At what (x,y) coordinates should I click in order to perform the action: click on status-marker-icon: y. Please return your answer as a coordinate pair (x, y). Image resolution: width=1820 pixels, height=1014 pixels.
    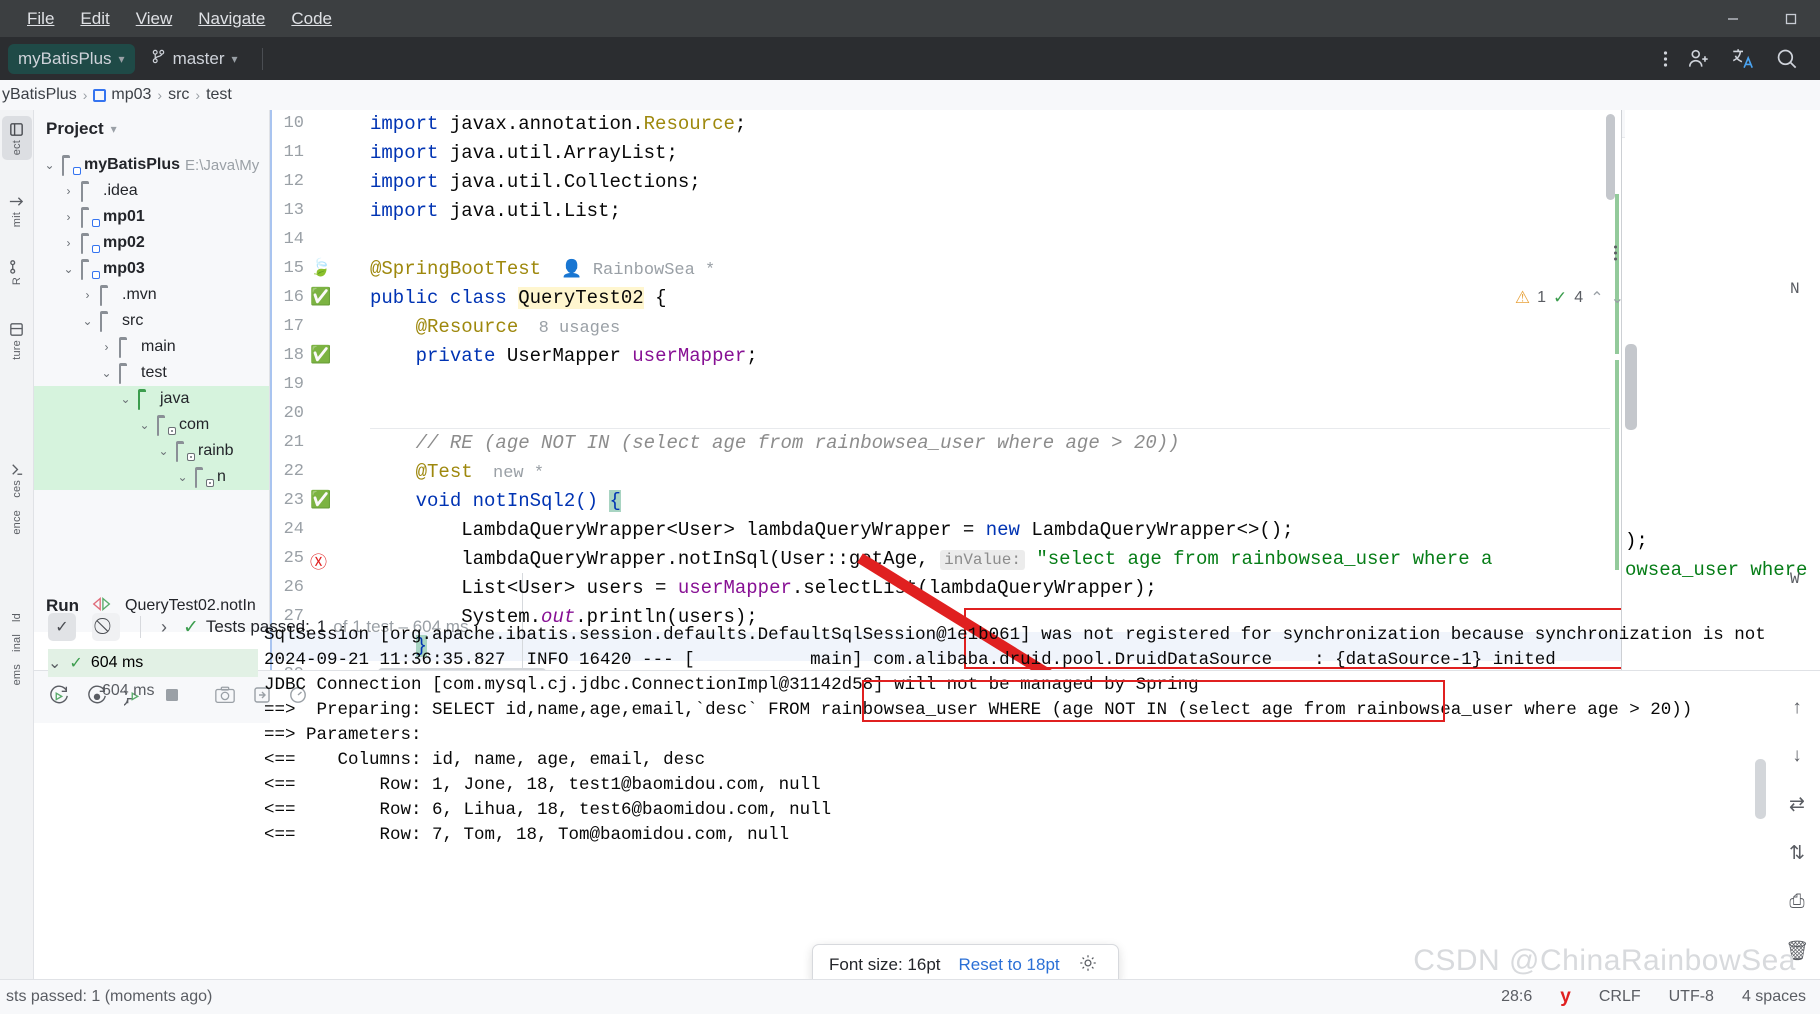
    Looking at the image, I should click on (1565, 997).